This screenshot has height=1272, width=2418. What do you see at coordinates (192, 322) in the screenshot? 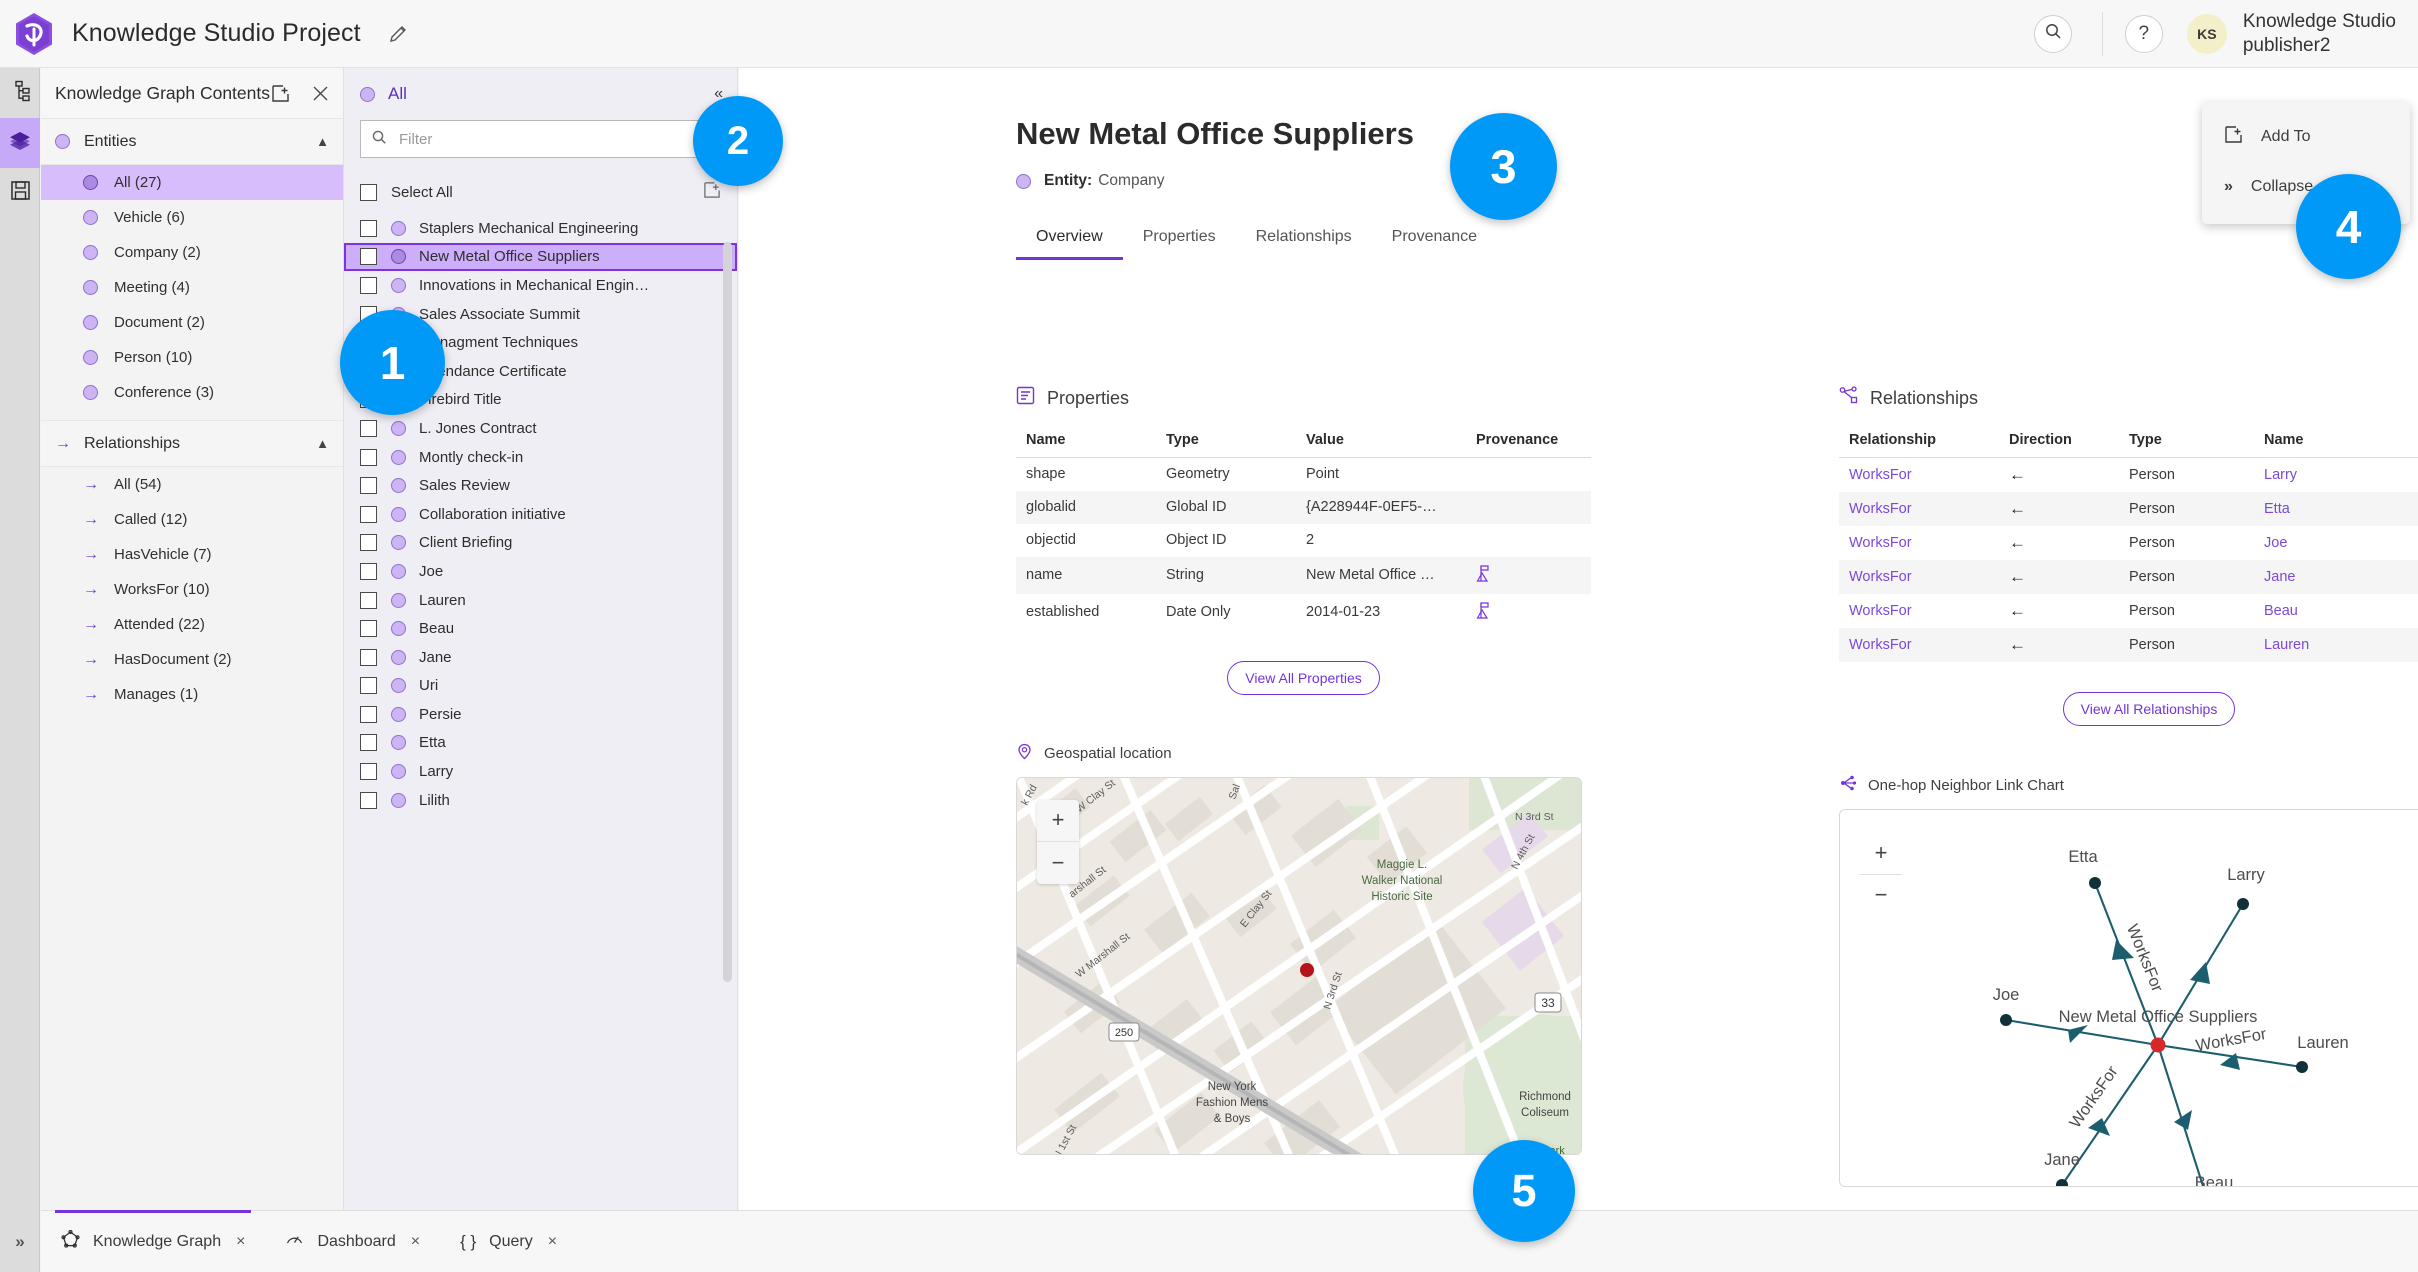
I see `sidebar-item-entity-document: Document (2)` at bounding box center [192, 322].